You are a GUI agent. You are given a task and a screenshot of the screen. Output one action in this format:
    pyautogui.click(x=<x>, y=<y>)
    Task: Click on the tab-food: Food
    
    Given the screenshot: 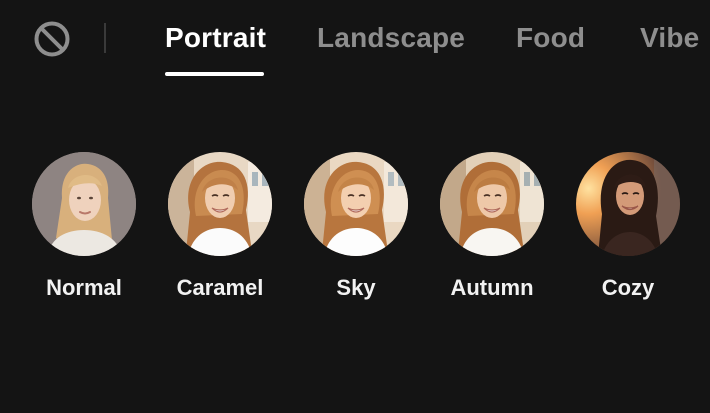 What is the action you would take?
    pyautogui.click(x=550, y=38)
    